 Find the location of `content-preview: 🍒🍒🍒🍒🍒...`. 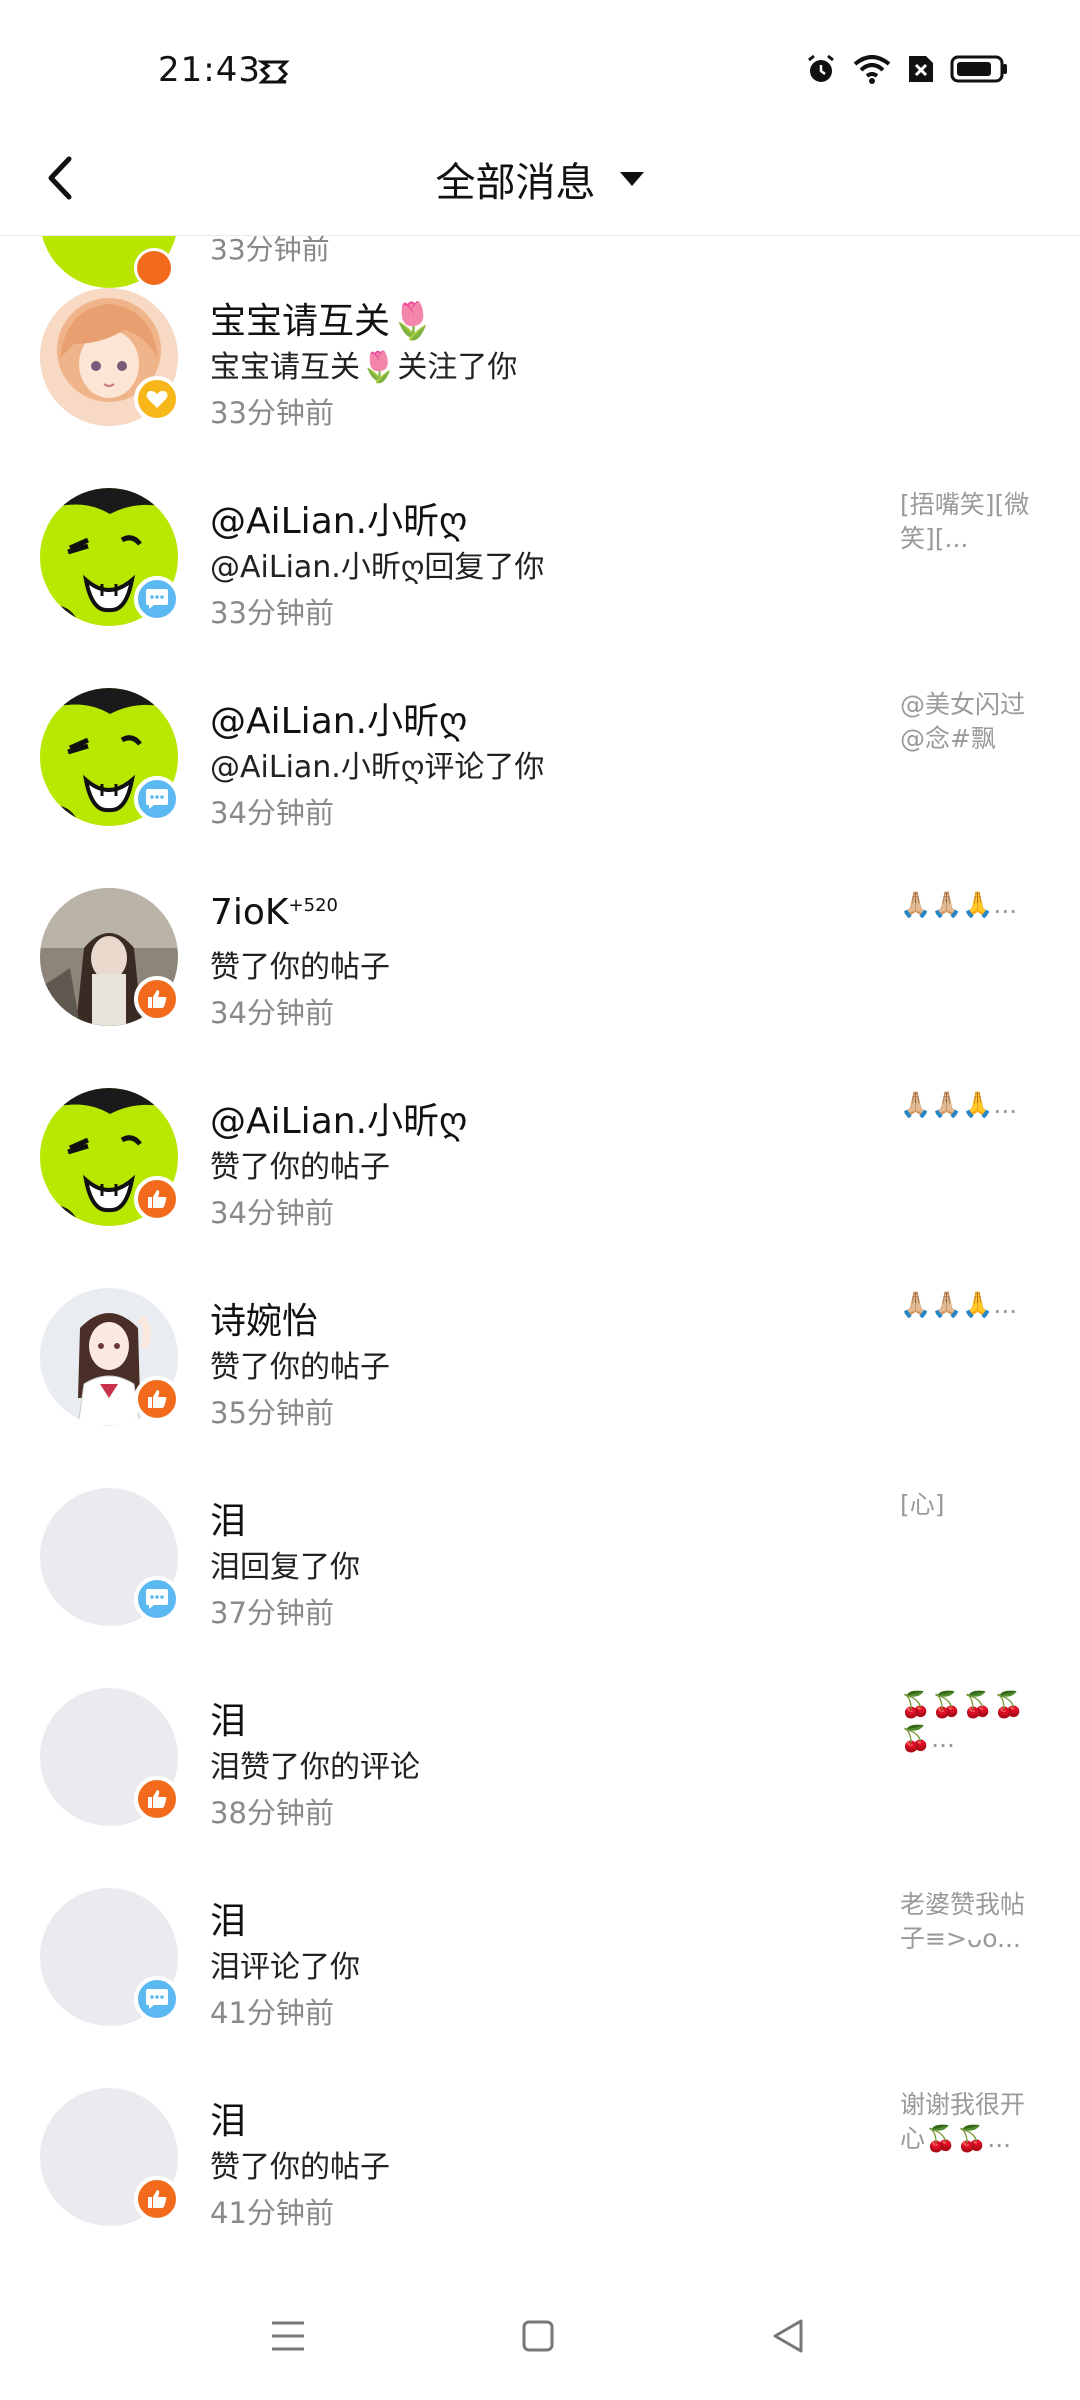

content-preview: 🍒🍒🍒🍒🍒... is located at coordinates (962, 1721).